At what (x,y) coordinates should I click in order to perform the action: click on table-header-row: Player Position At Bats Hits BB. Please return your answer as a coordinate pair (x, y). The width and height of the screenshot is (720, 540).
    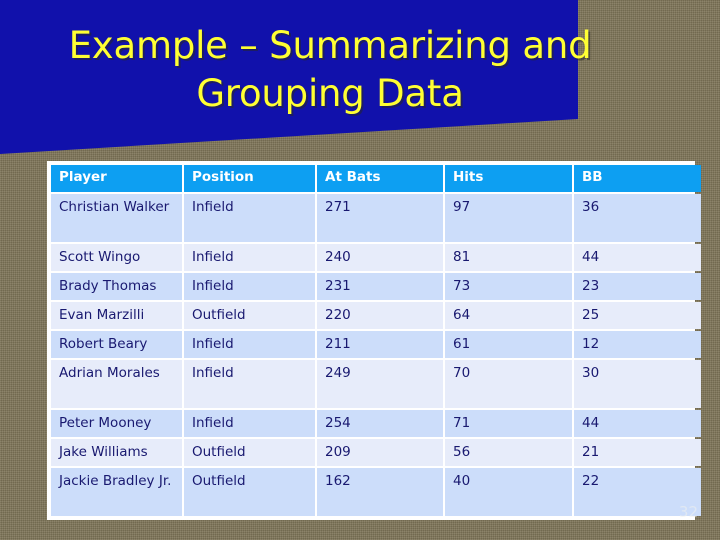
    Looking at the image, I should click on (376, 178).